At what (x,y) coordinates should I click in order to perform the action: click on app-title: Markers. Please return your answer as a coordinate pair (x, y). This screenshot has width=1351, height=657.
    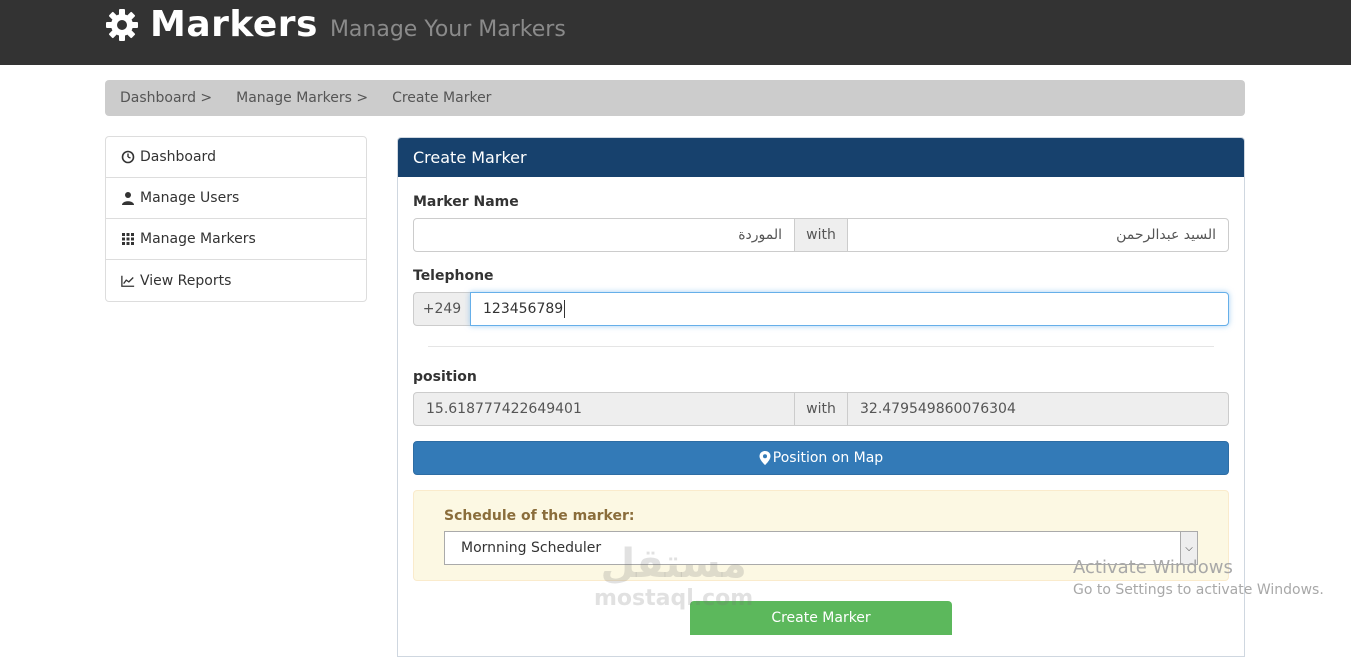
    Looking at the image, I should click on (234, 24).